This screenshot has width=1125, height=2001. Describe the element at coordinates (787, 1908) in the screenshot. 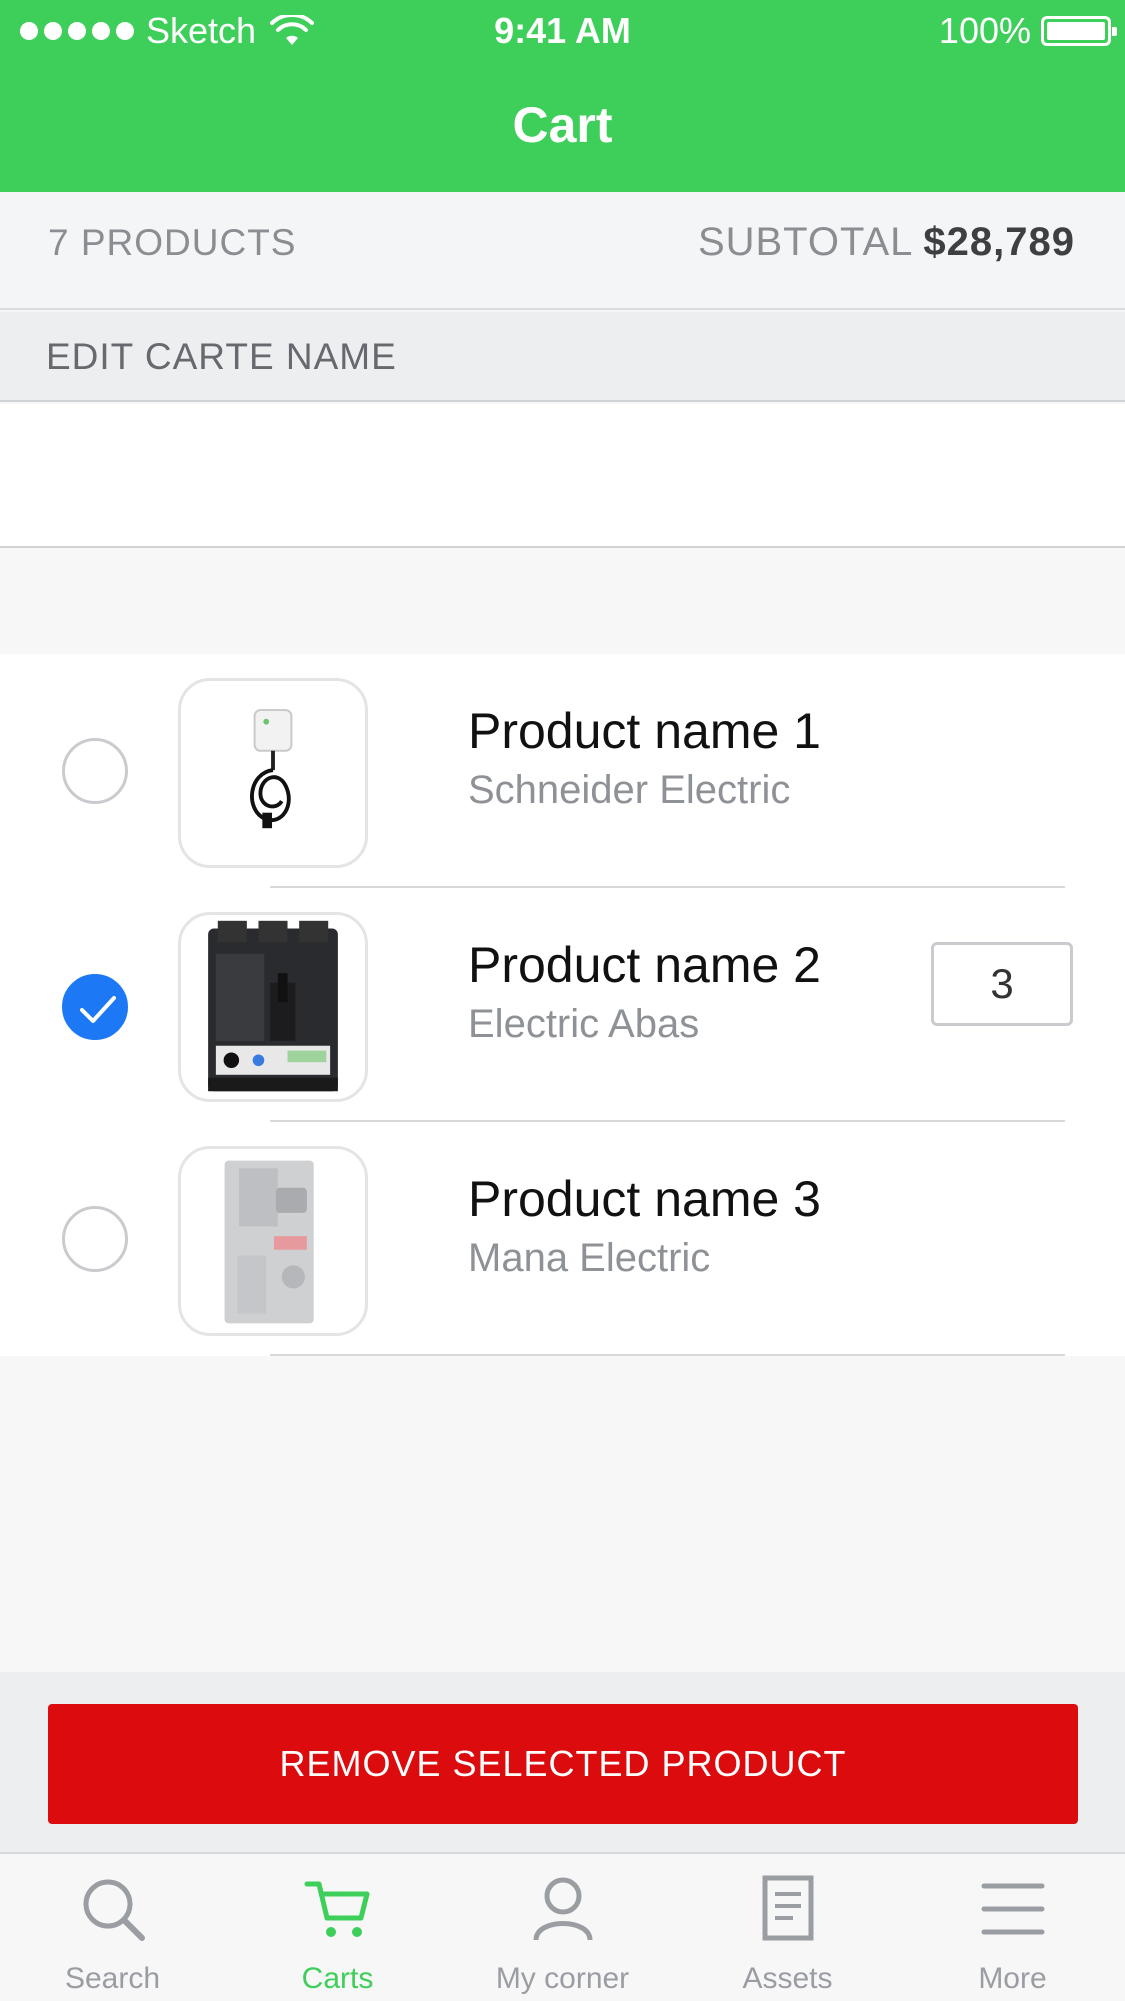

I see `document-icon` at that location.